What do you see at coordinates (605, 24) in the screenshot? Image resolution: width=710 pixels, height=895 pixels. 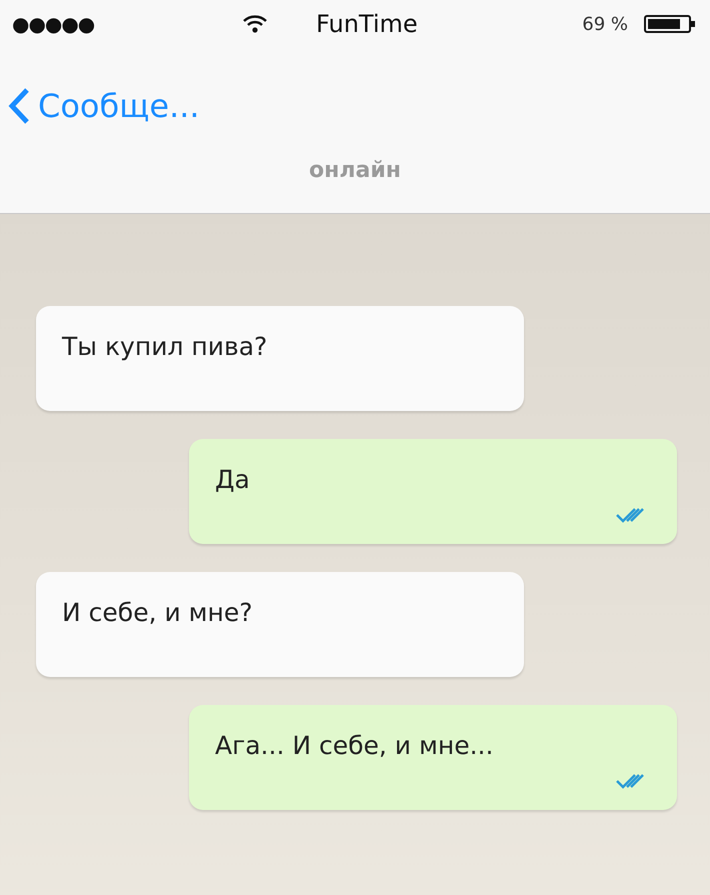 I see `battery-percentage: 69 %` at bounding box center [605, 24].